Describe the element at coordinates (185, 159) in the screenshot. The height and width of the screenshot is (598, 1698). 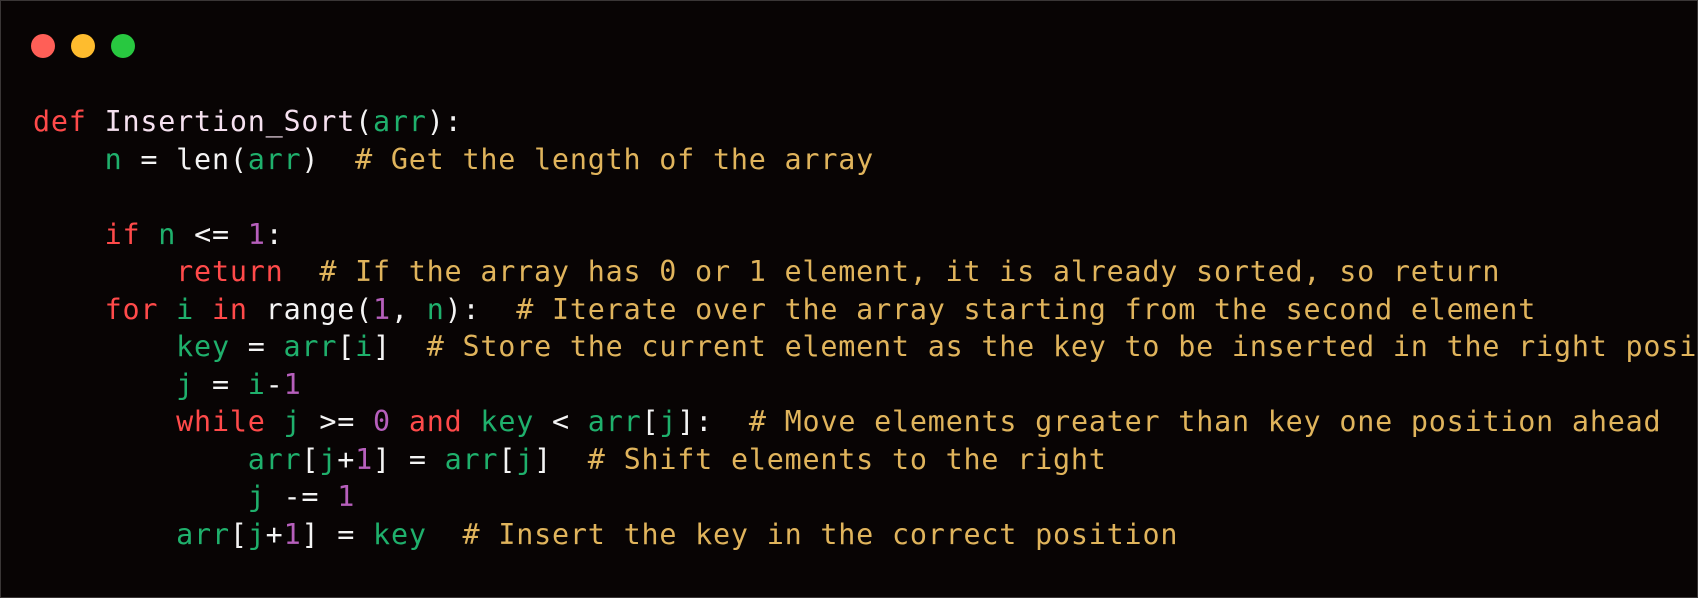
I see `code-token: = len(` at that location.